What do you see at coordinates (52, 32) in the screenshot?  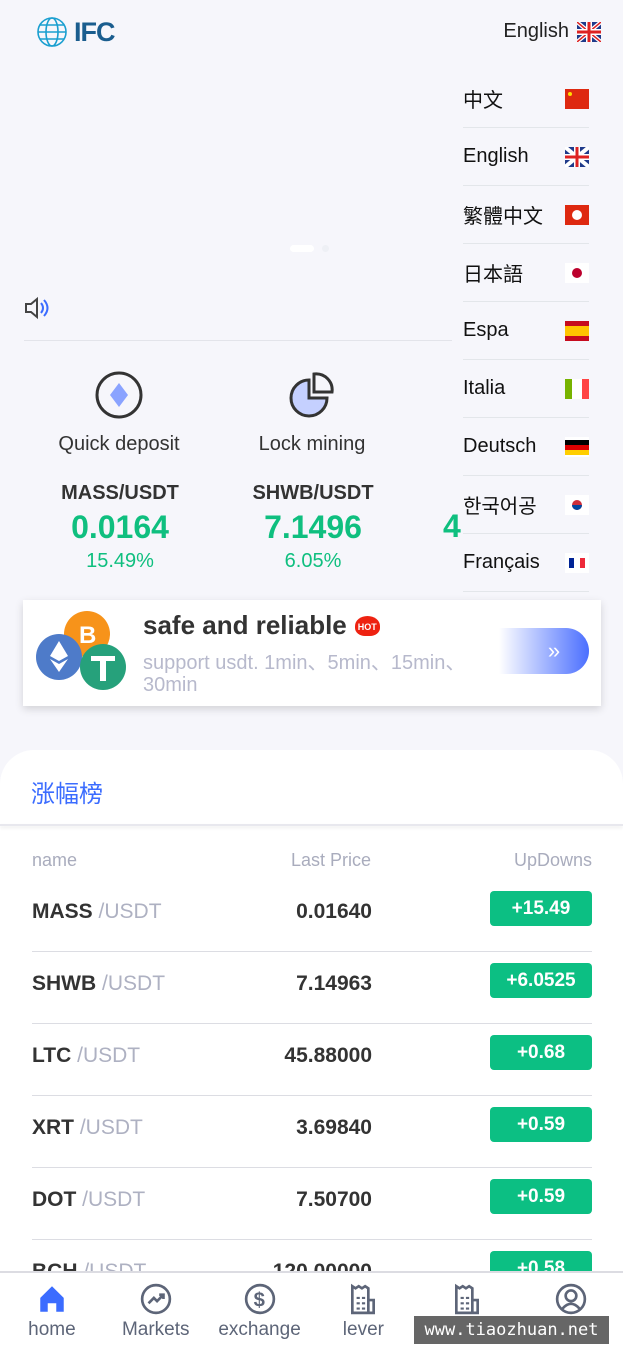 I see `globe-icon` at bounding box center [52, 32].